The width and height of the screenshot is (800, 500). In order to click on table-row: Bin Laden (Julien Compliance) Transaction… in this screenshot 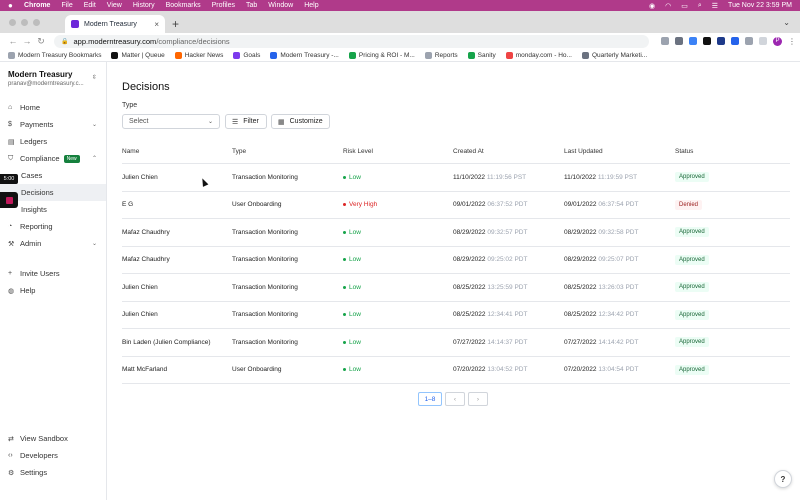, I will do `click(456, 343)`.